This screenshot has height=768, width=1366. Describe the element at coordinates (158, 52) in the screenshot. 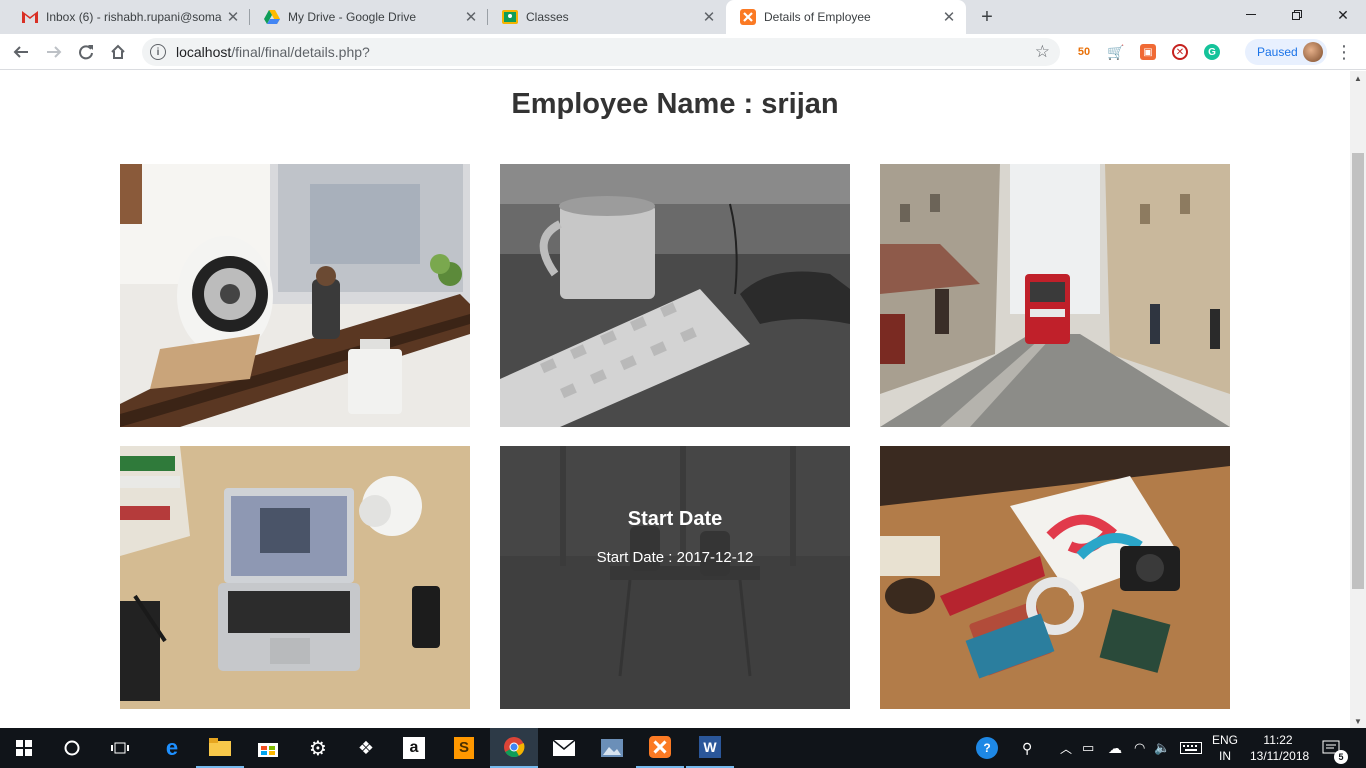

I see `site-info-icon: i` at that location.